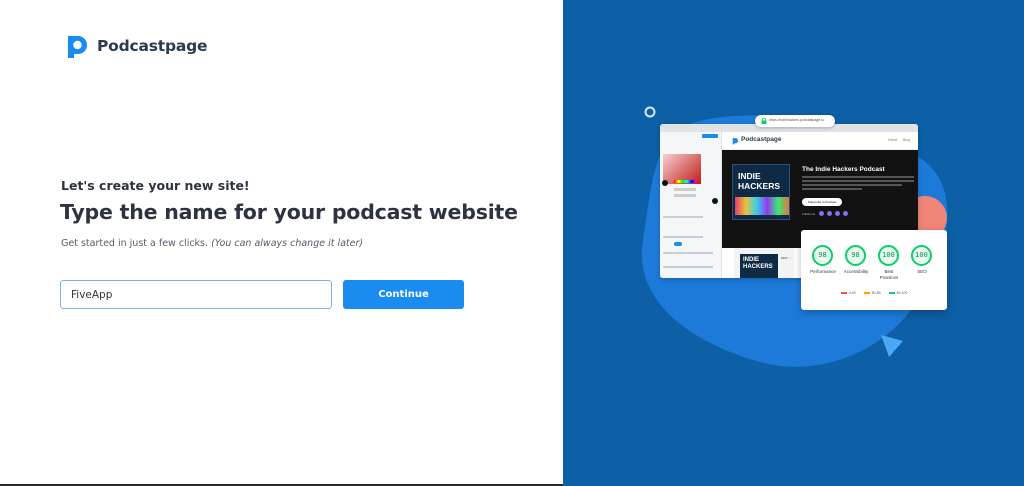 The width and height of the screenshot is (1024, 486). I want to click on score-best-practices-value: 100, so click(888, 255).